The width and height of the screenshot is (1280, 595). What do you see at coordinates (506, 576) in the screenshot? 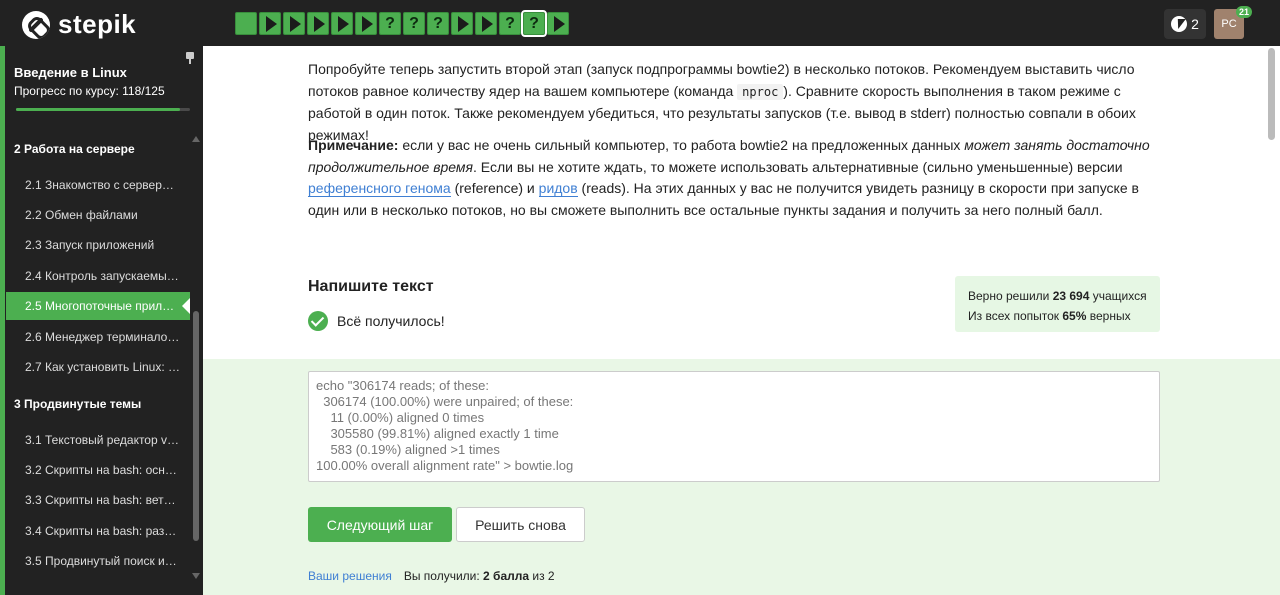
I see `score-value: 2 балла` at bounding box center [506, 576].